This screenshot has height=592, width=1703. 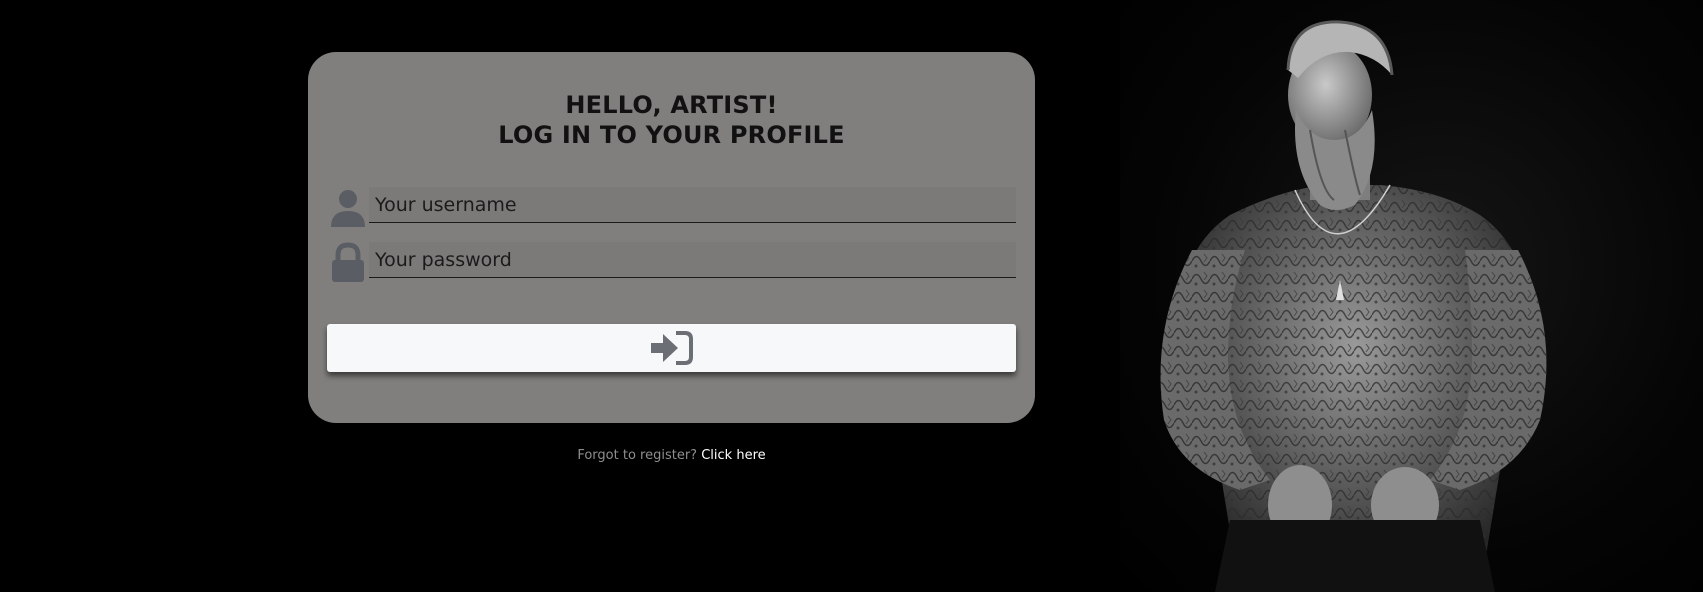 I want to click on password-input-box, so click(x=692, y=260).